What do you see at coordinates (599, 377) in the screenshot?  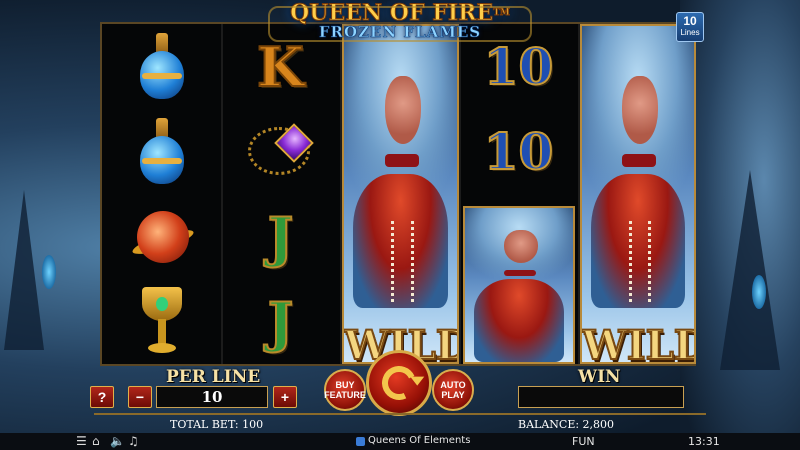 I see `win-label: WIN` at bounding box center [599, 377].